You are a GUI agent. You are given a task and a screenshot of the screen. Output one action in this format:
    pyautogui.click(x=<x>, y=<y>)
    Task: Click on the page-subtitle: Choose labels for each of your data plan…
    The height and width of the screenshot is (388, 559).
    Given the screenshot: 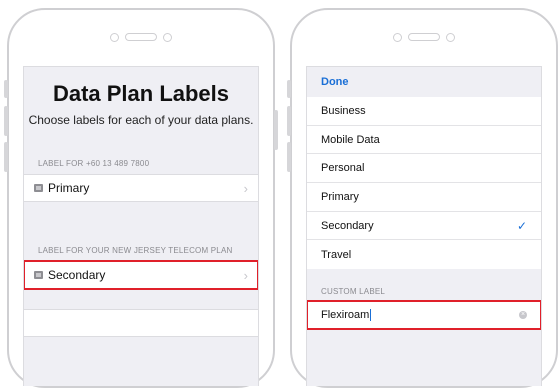 What is the action you would take?
    pyautogui.click(x=141, y=120)
    